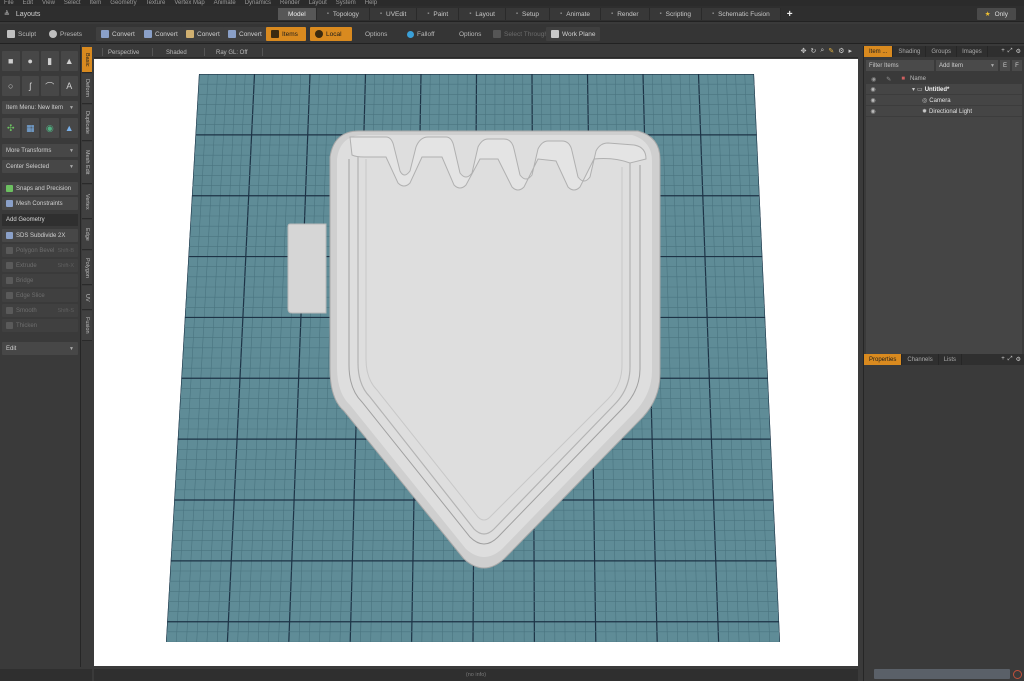 This screenshot has height=681, width=1024. I want to click on options-button-2: Options, so click(470, 34).